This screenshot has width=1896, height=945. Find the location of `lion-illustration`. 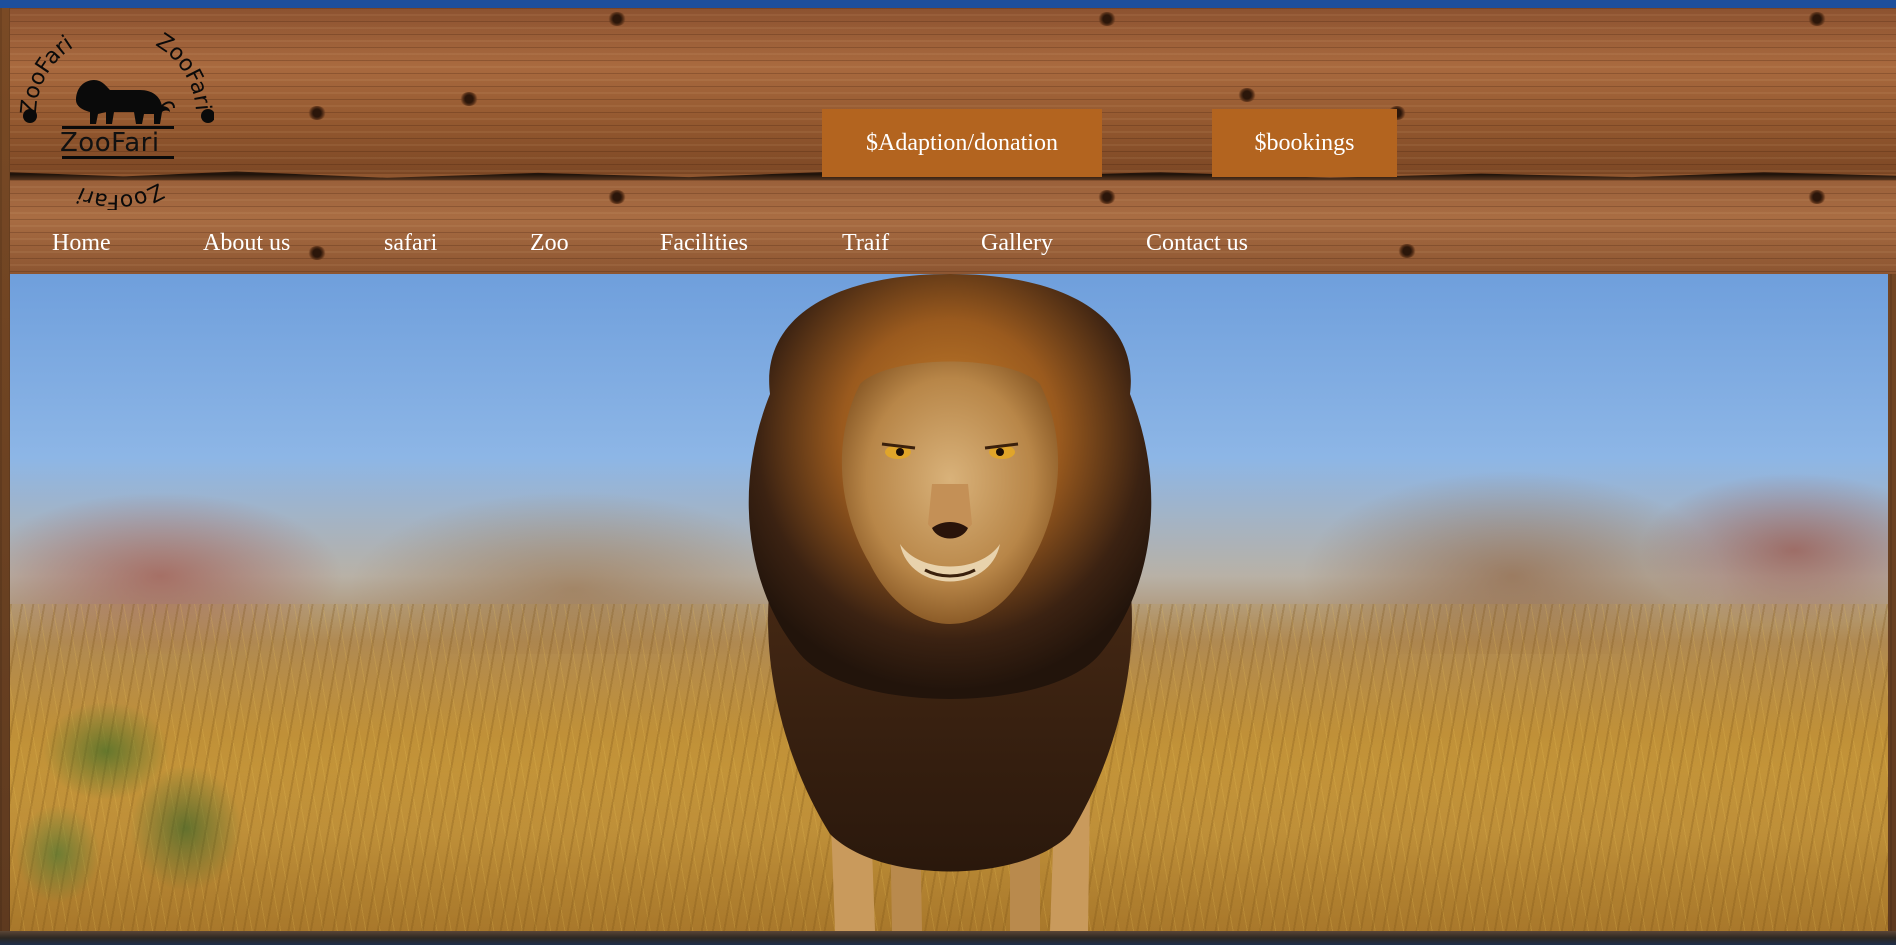

lion-illustration is located at coordinates (950, 602).